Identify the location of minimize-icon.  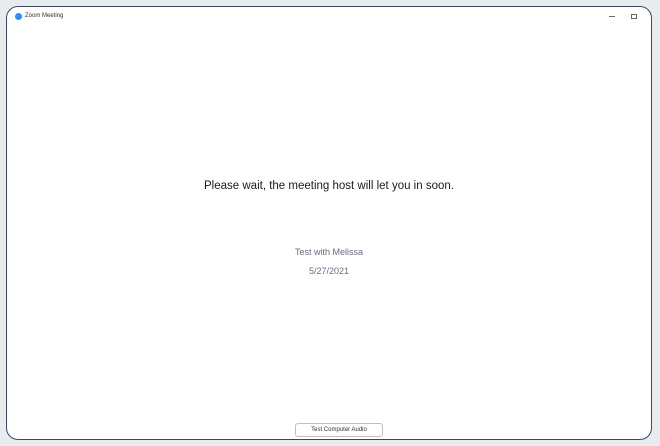
(612, 16).